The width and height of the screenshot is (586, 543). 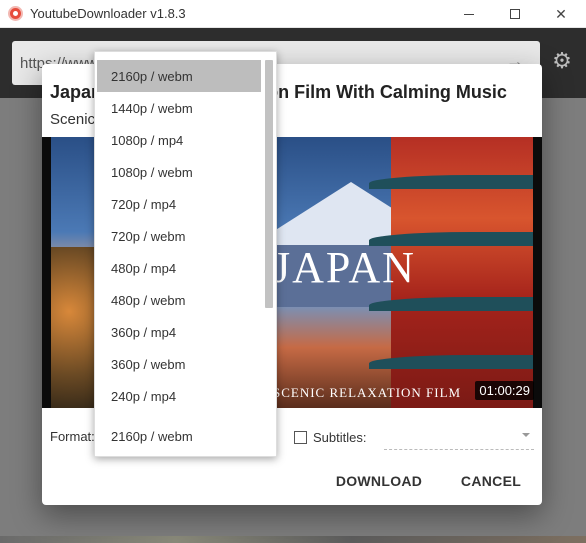 What do you see at coordinates (179, 236) in the screenshot?
I see `format-option: 720p / webm` at bounding box center [179, 236].